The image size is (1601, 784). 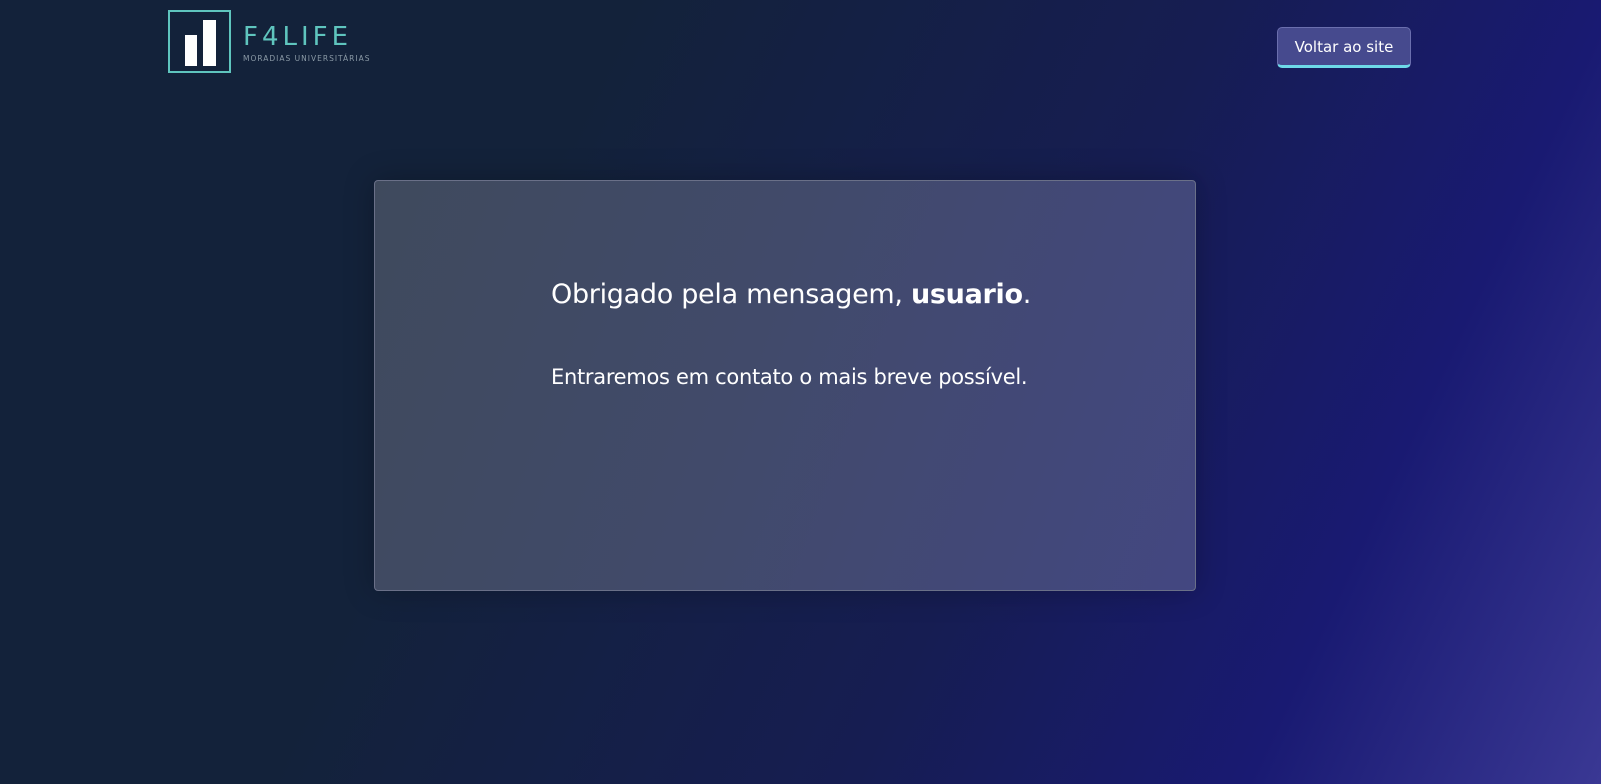 I want to click on logo-text: F4LIFE MORADIAS UNIVERSITÁRIAS, so click(x=306, y=43).